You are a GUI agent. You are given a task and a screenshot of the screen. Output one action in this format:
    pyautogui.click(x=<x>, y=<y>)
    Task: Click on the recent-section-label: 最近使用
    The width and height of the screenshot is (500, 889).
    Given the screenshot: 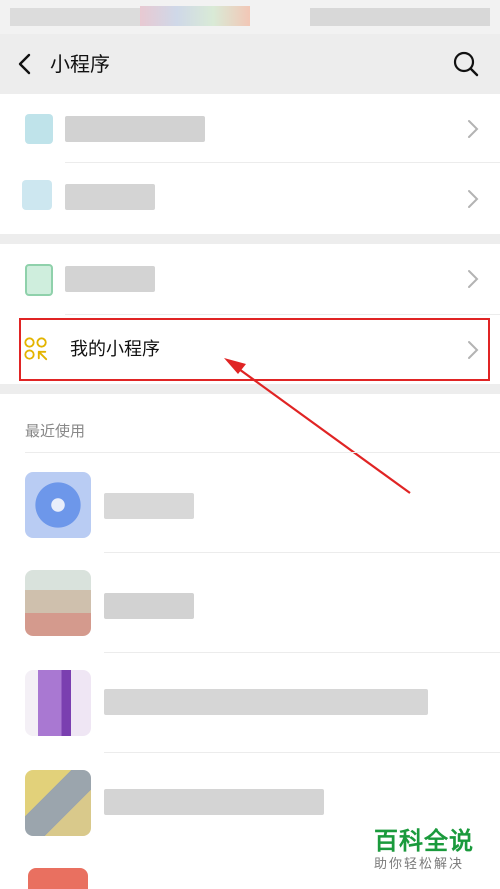 What is the action you would take?
    pyautogui.click(x=55, y=431)
    